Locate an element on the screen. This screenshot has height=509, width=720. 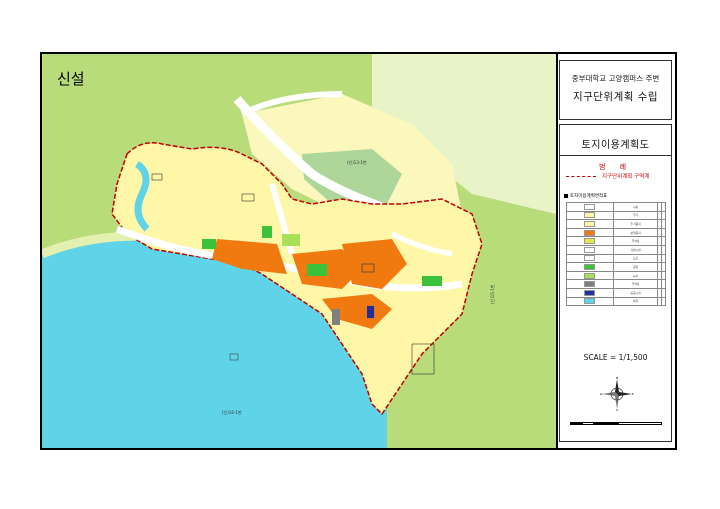
table-row: 도로 is located at coordinates (616, 258).